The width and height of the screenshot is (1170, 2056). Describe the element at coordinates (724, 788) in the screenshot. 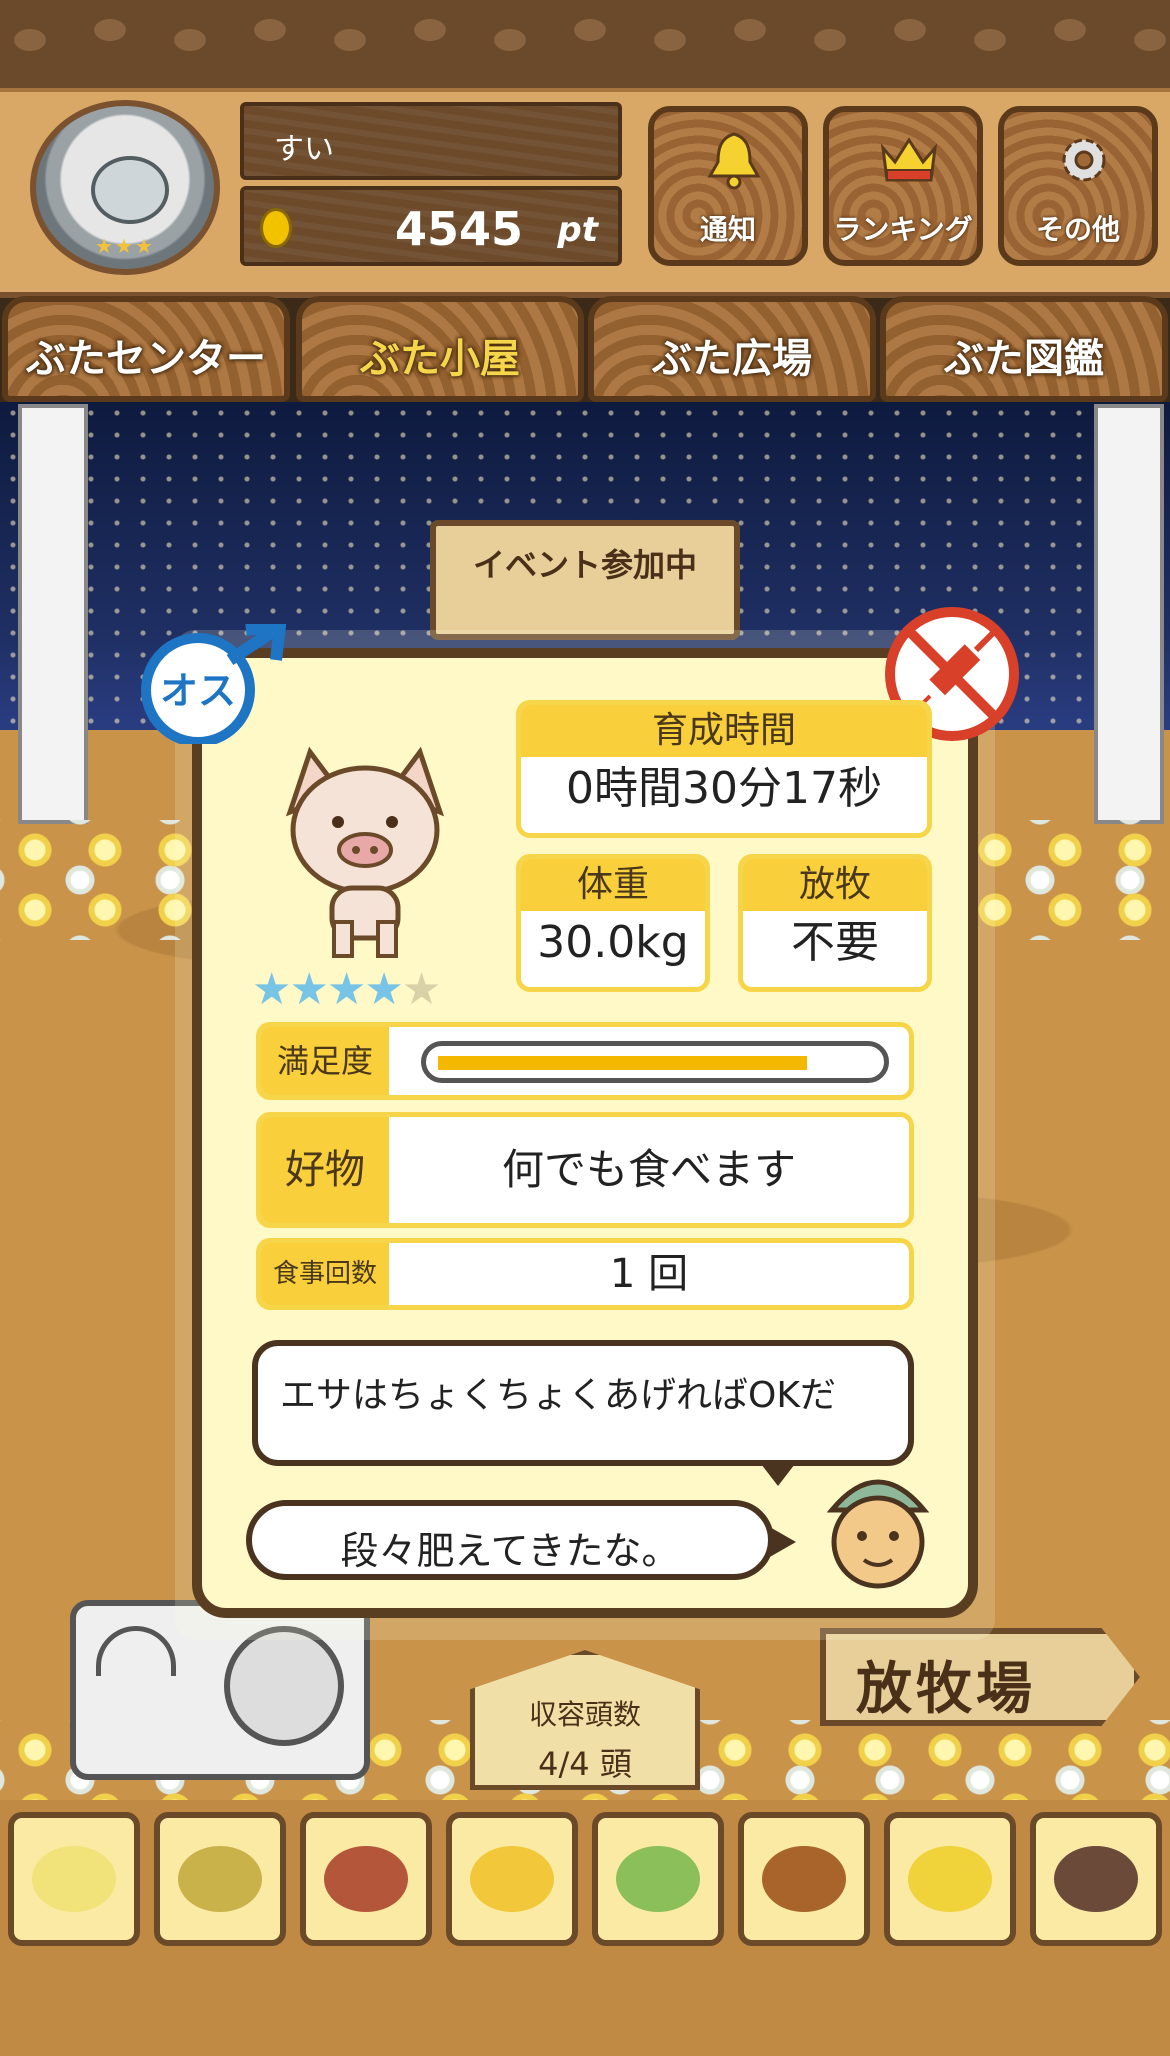

I see `growth-time-value: 0時間30分17秒` at that location.